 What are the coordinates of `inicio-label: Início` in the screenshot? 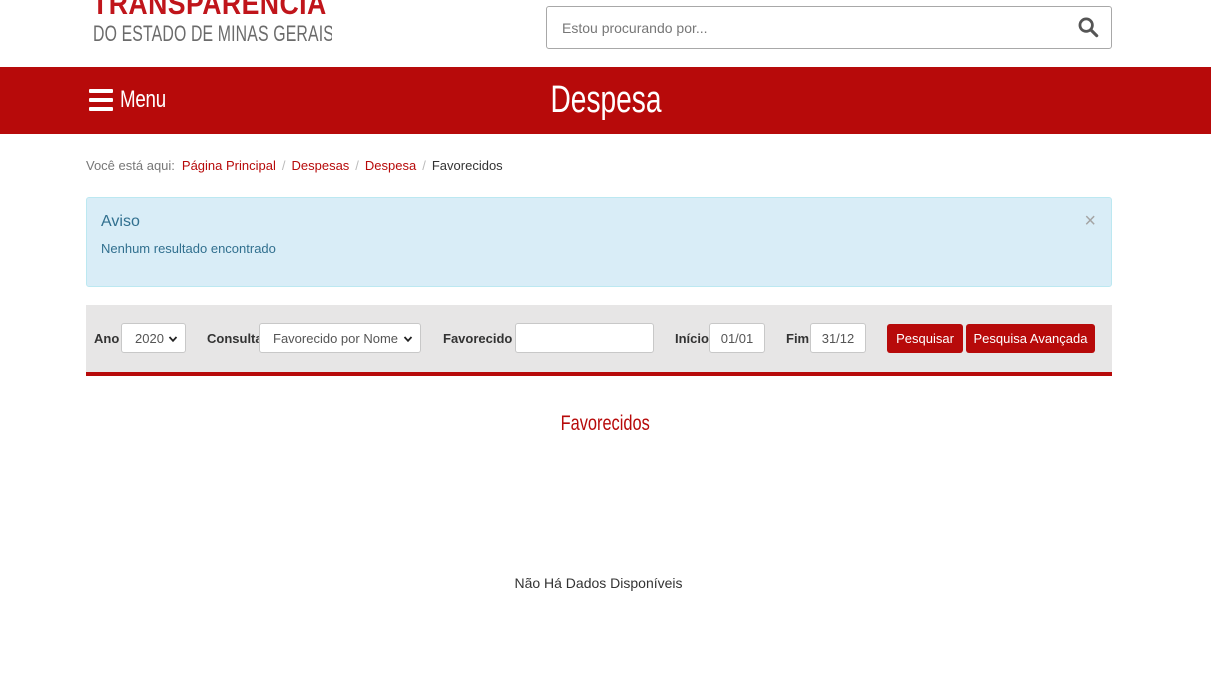 It's located at (692, 338).